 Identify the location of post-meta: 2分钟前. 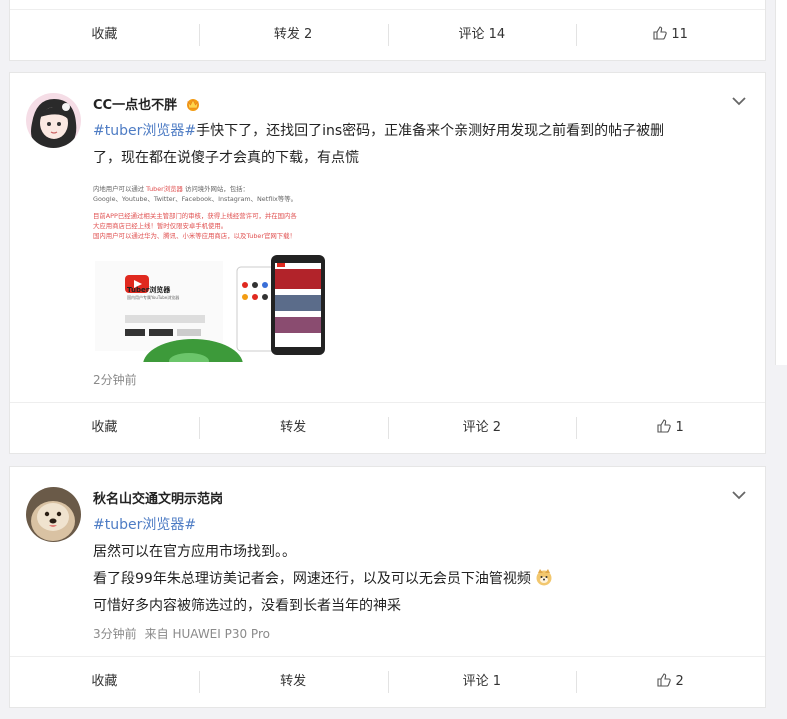
(115, 379).